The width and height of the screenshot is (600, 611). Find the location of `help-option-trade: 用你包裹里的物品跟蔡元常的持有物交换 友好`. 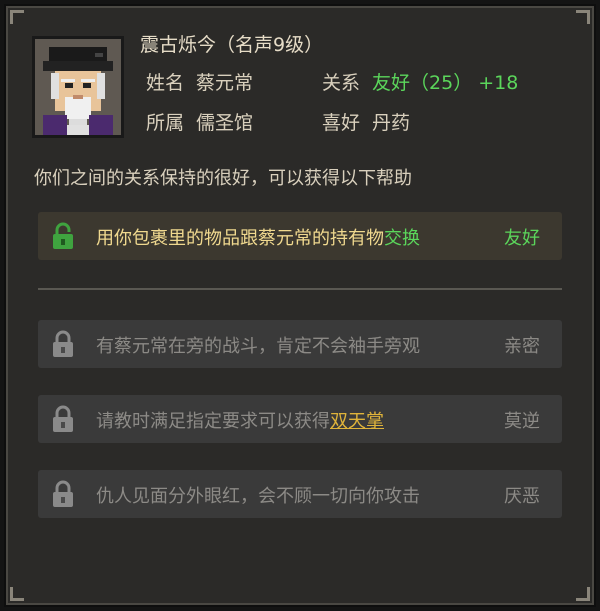

help-option-trade: 用你包裹里的物品跟蔡元常的持有物交换 友好 is located at coordinates (300, 236).